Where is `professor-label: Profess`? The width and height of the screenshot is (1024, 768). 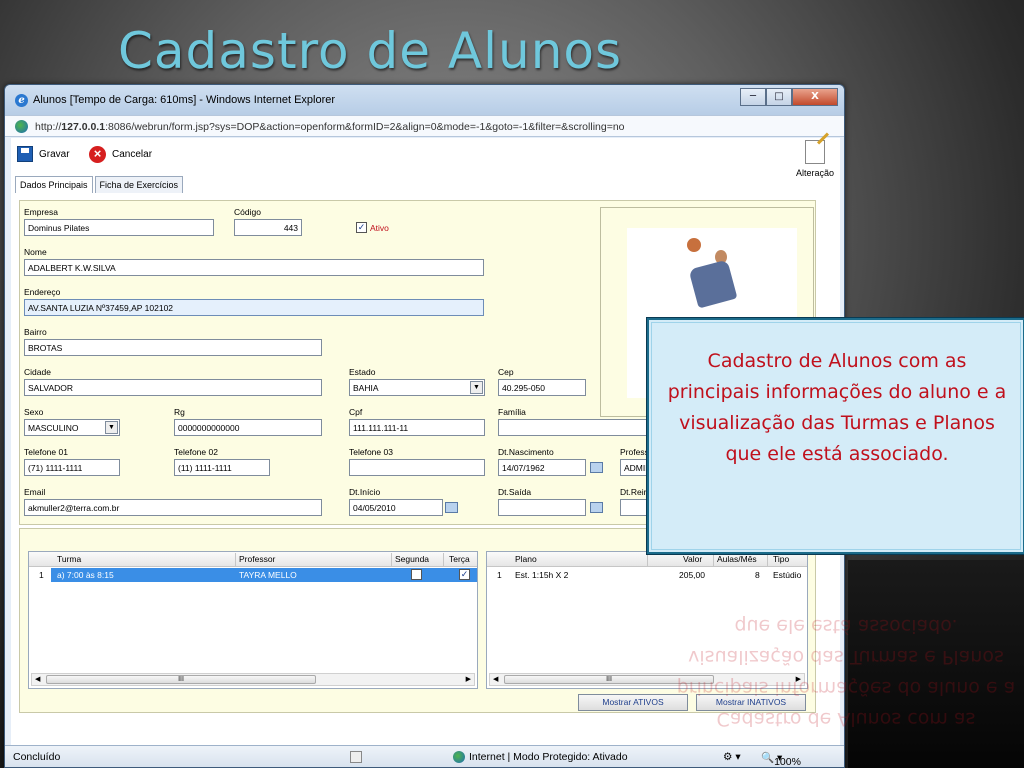
professor-label: Profess is located at coordinates (634, 452).